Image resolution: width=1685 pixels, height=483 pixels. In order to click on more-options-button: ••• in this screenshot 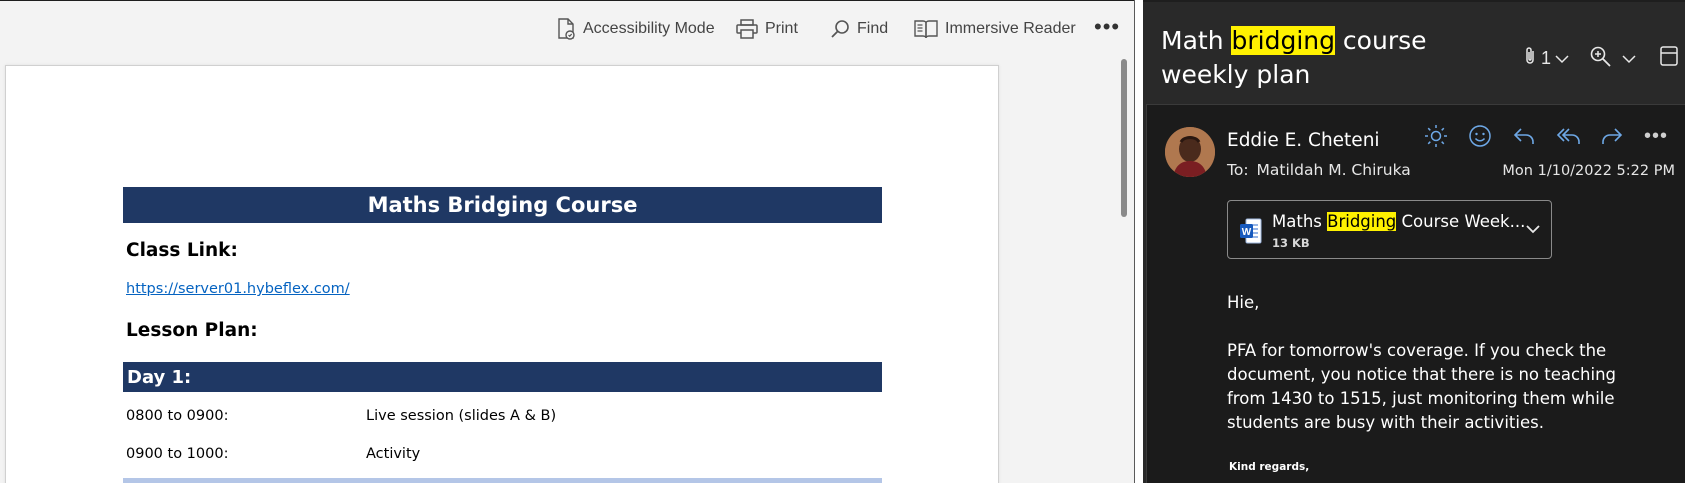, I will do `click(1107, 27)`.